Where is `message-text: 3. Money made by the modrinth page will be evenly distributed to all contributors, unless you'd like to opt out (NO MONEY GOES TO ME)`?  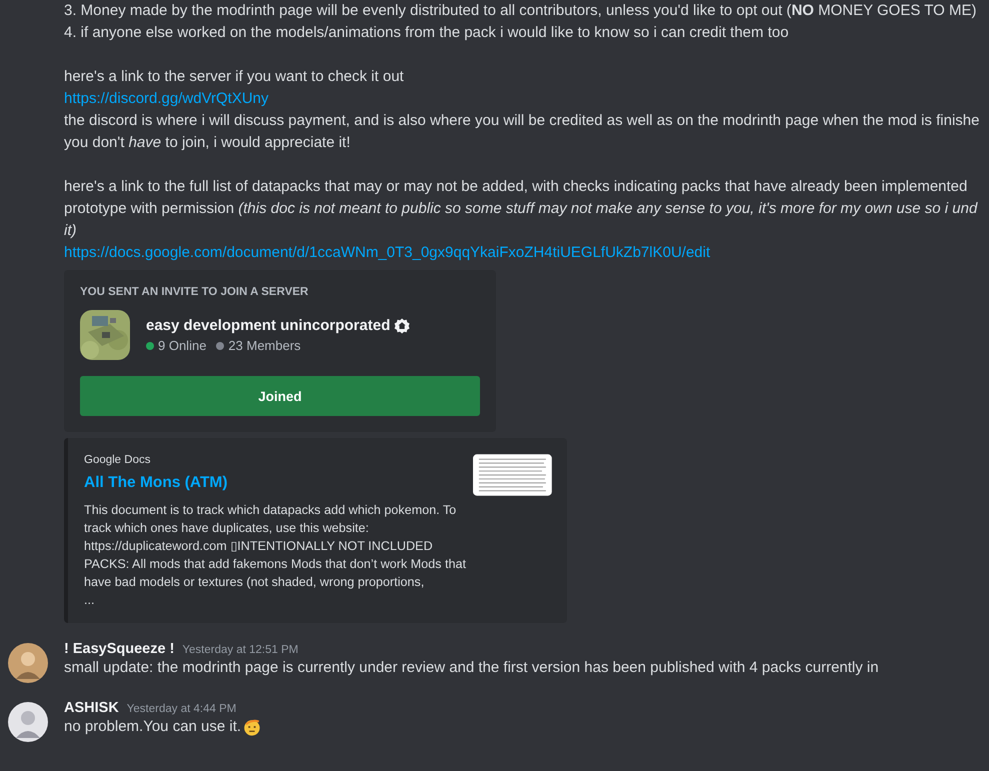
message-text: 3. Money made by the modrinth page will be evenly distributed to all contributors, unless you'd like to opt out (NO MONEY GOES TO ME) is located at coordinates (520, 10).